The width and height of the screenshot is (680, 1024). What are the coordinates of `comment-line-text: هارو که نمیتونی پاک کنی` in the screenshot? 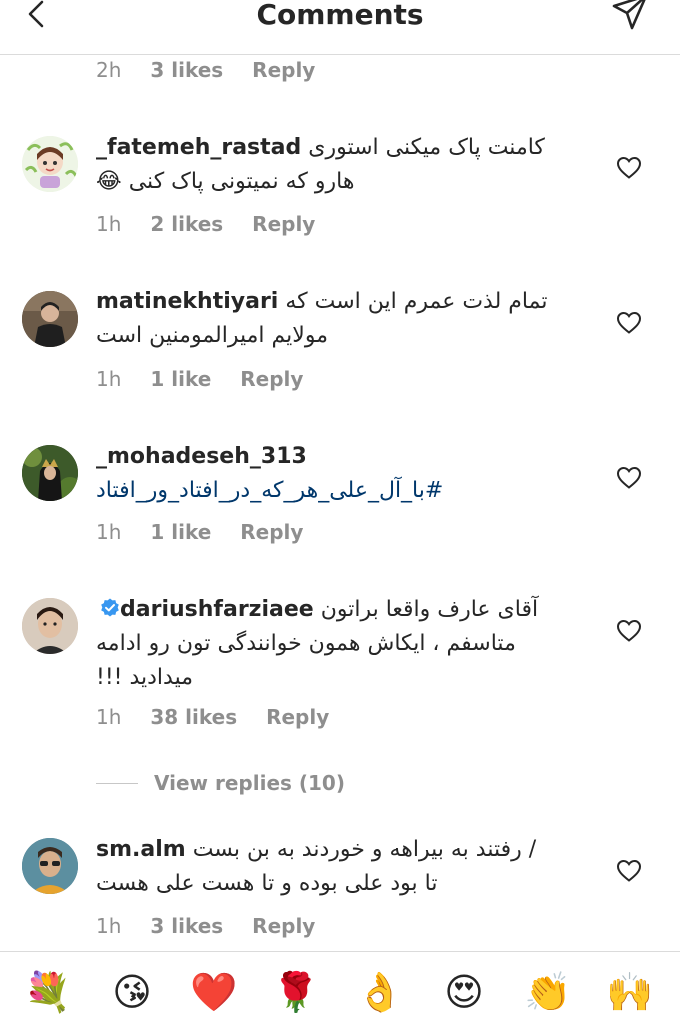 It's located at (241, 181).